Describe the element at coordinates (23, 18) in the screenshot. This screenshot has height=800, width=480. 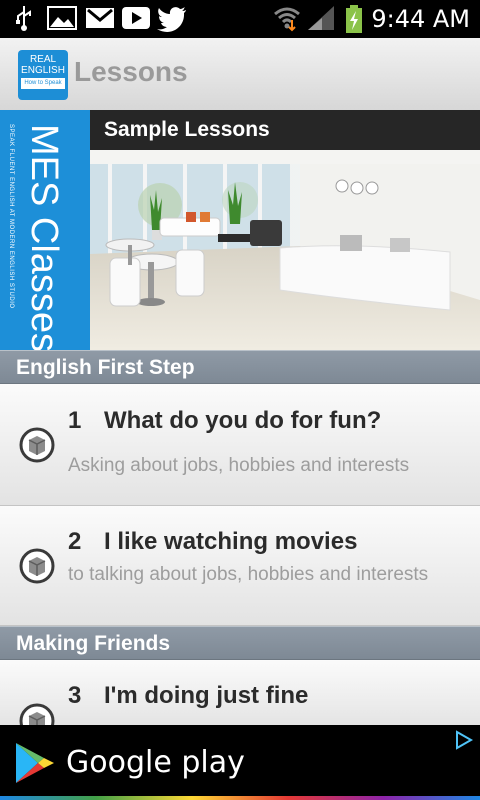
I see `usb-icon` at that location.